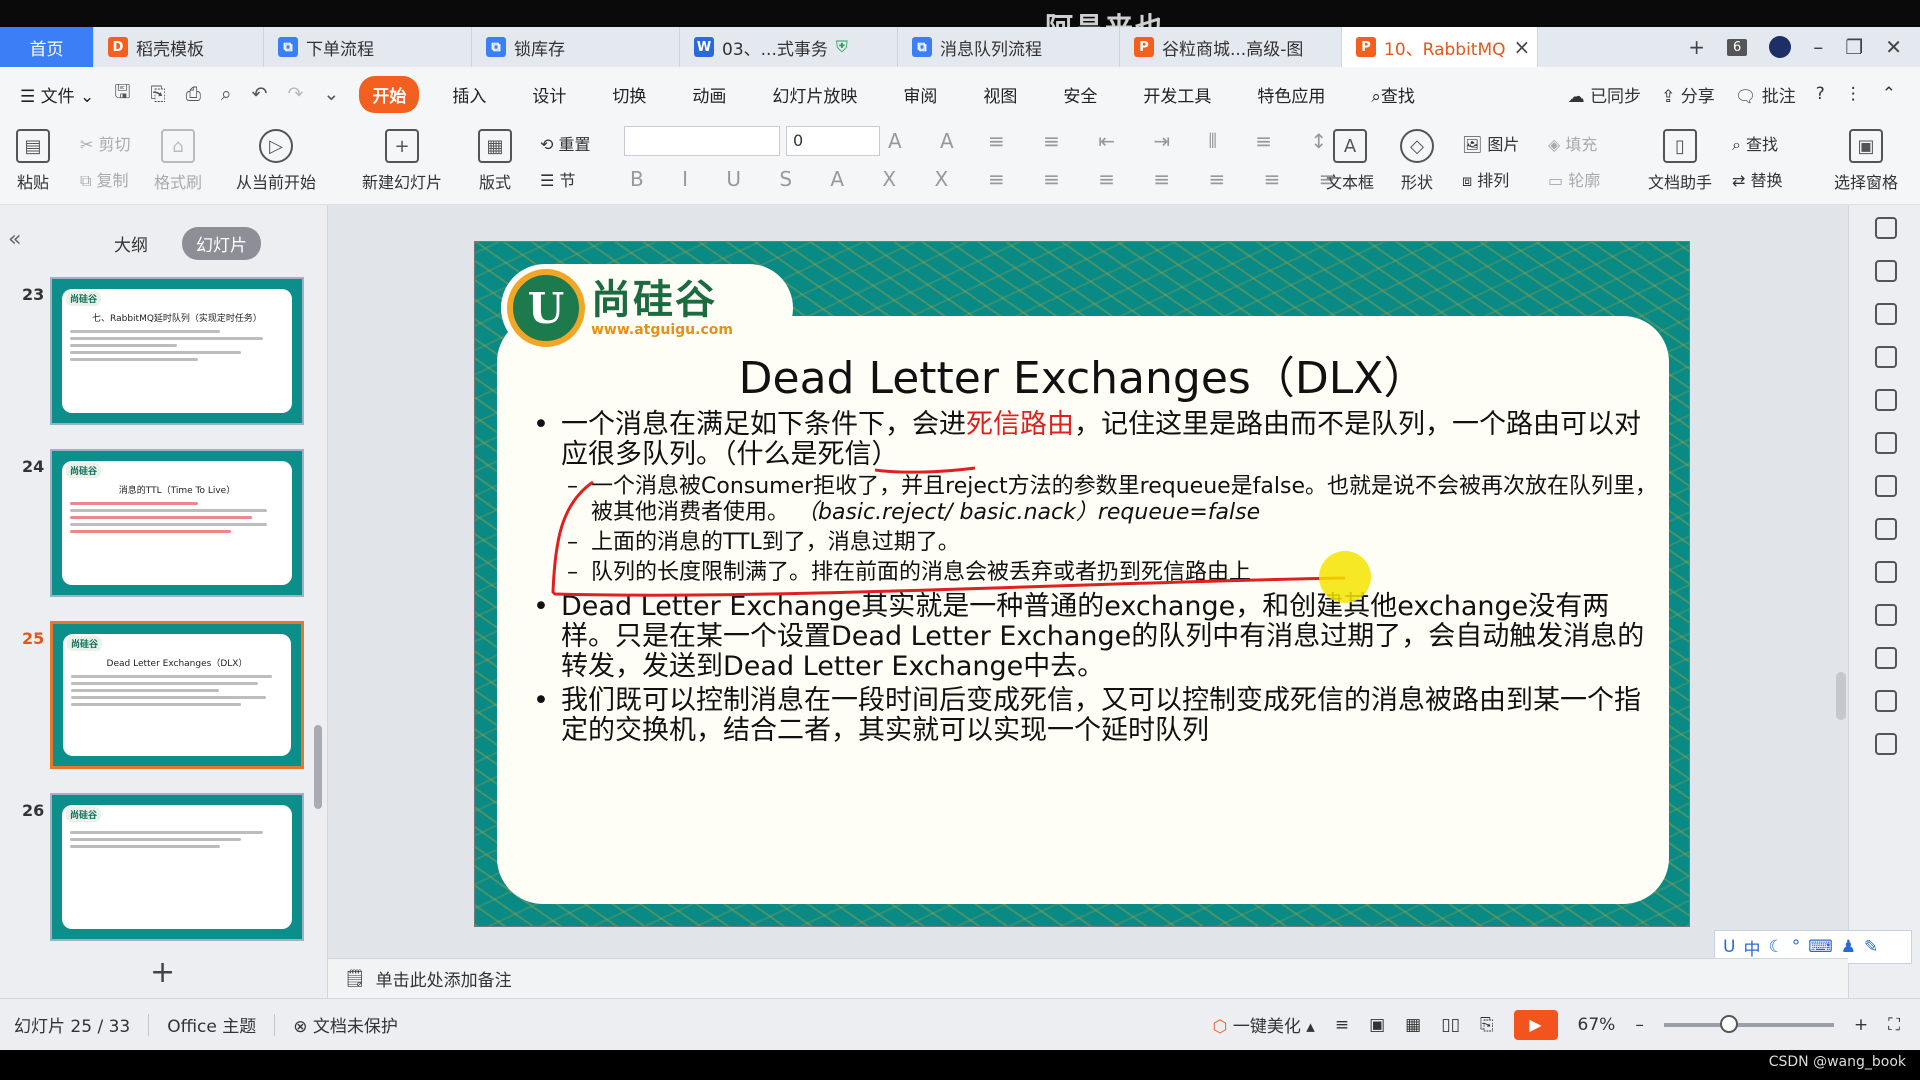 The height and width of the screenshot is (1080, 1920). Describe the element at coordinates (1082, 374) in the screenshot. I see `slide-title: Dead Letter Exchanges（DLX）` at that location.